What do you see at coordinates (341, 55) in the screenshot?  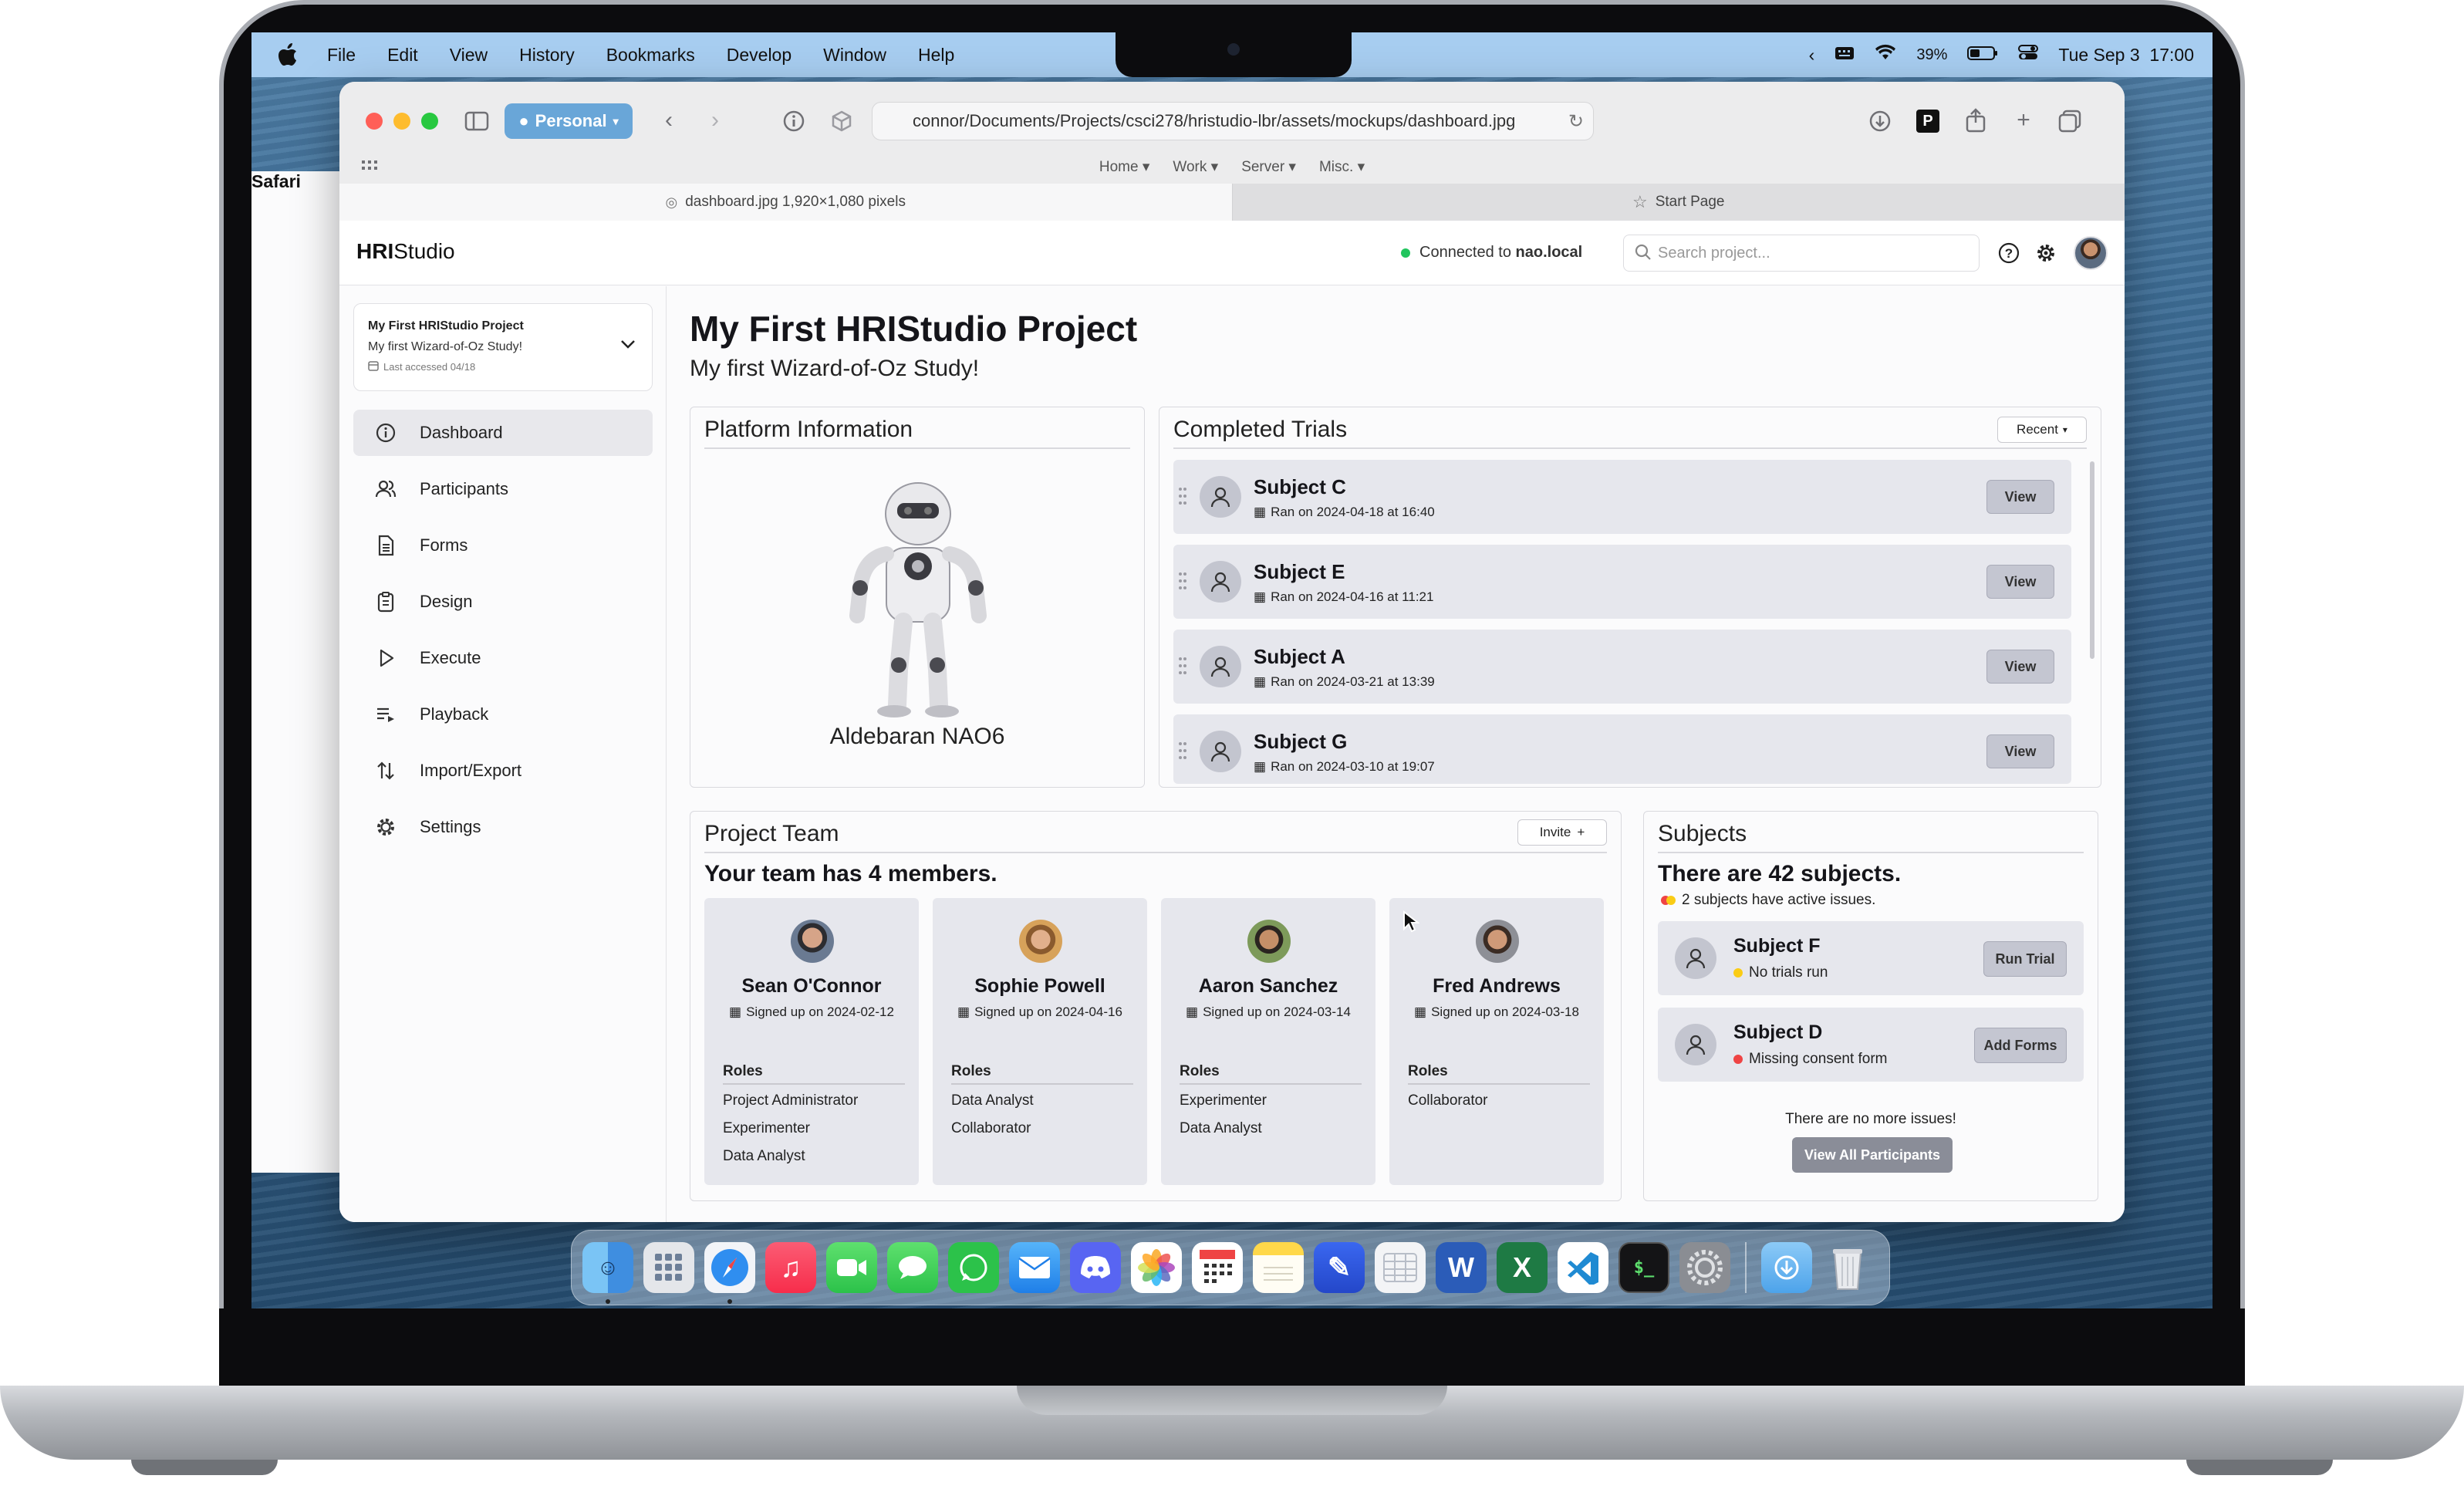 I see `menu-file: File` at bounding box center [341, 55].